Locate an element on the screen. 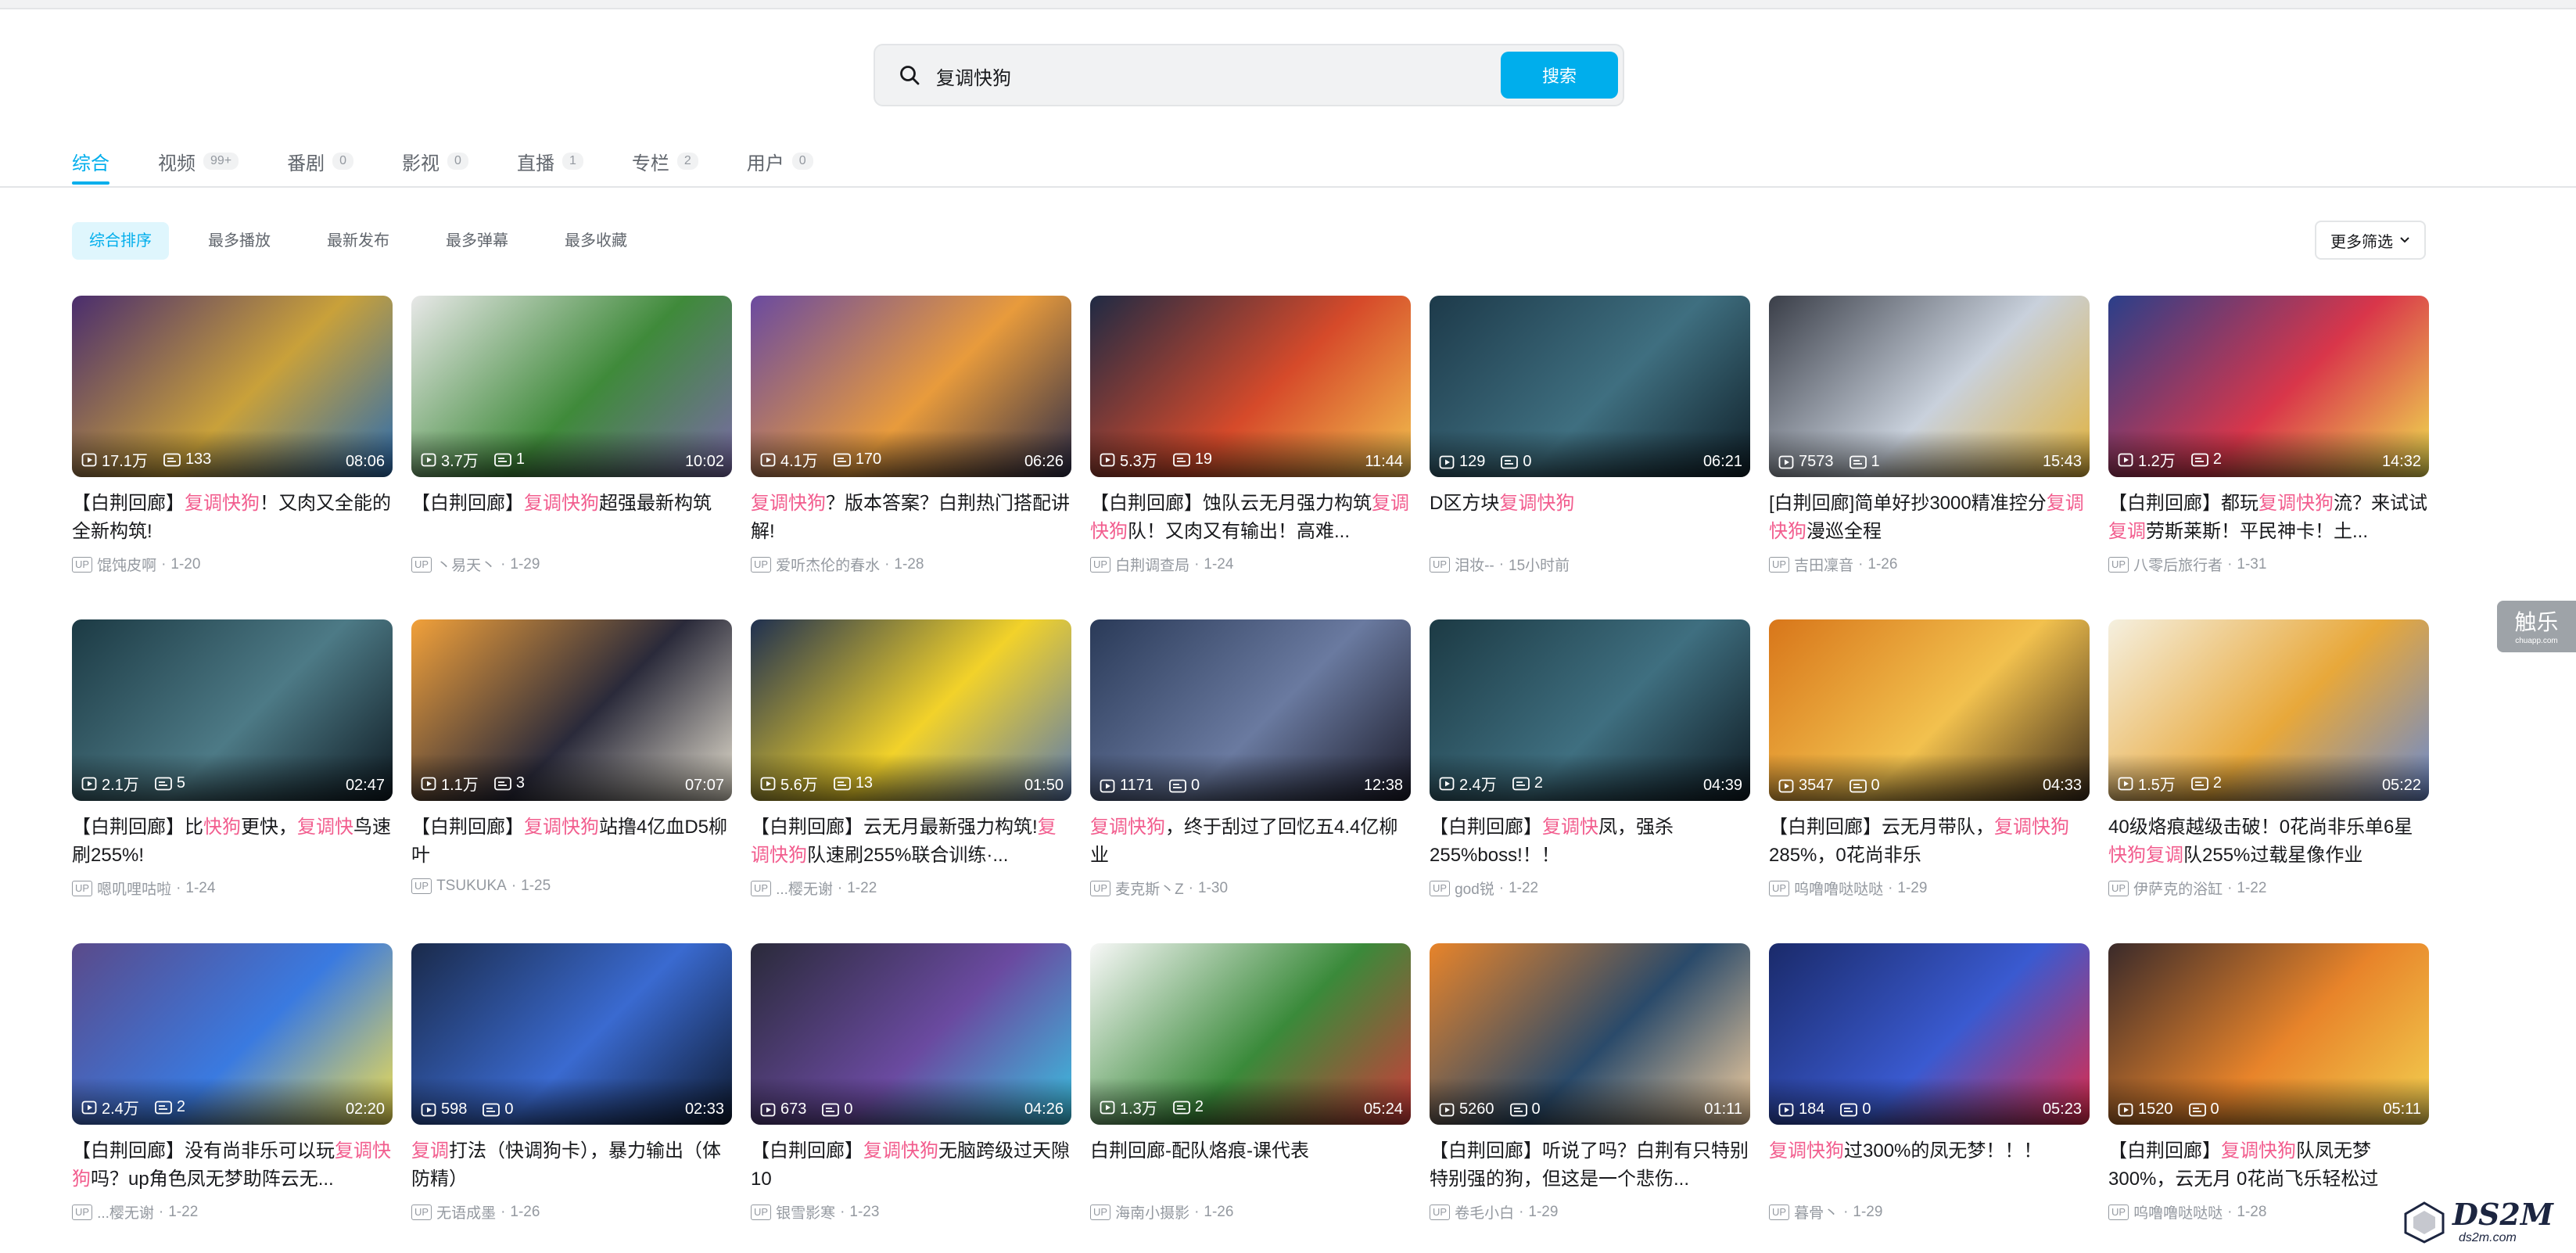 The width and height of the screenshot is (2576, 1253). video-thumbnail: 3.7万 1 10:02 is located at coordinates (571, 386).